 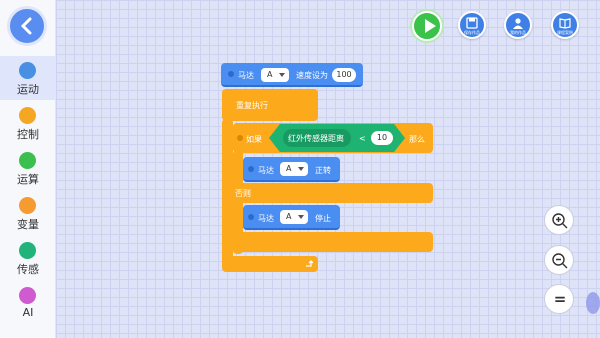 What do you see at coordinates (28, 312) in the screenshot?
I see `category-label: AI` at bounding box center [28, 312].